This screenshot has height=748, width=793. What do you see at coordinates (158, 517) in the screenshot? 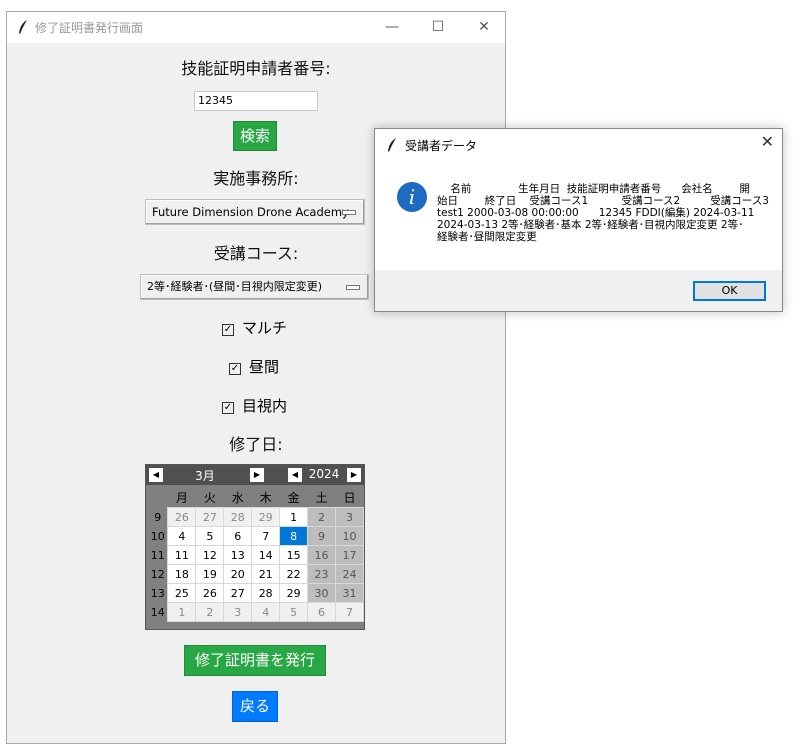
I see `week-number: 9` at bounding box center [158, 517].